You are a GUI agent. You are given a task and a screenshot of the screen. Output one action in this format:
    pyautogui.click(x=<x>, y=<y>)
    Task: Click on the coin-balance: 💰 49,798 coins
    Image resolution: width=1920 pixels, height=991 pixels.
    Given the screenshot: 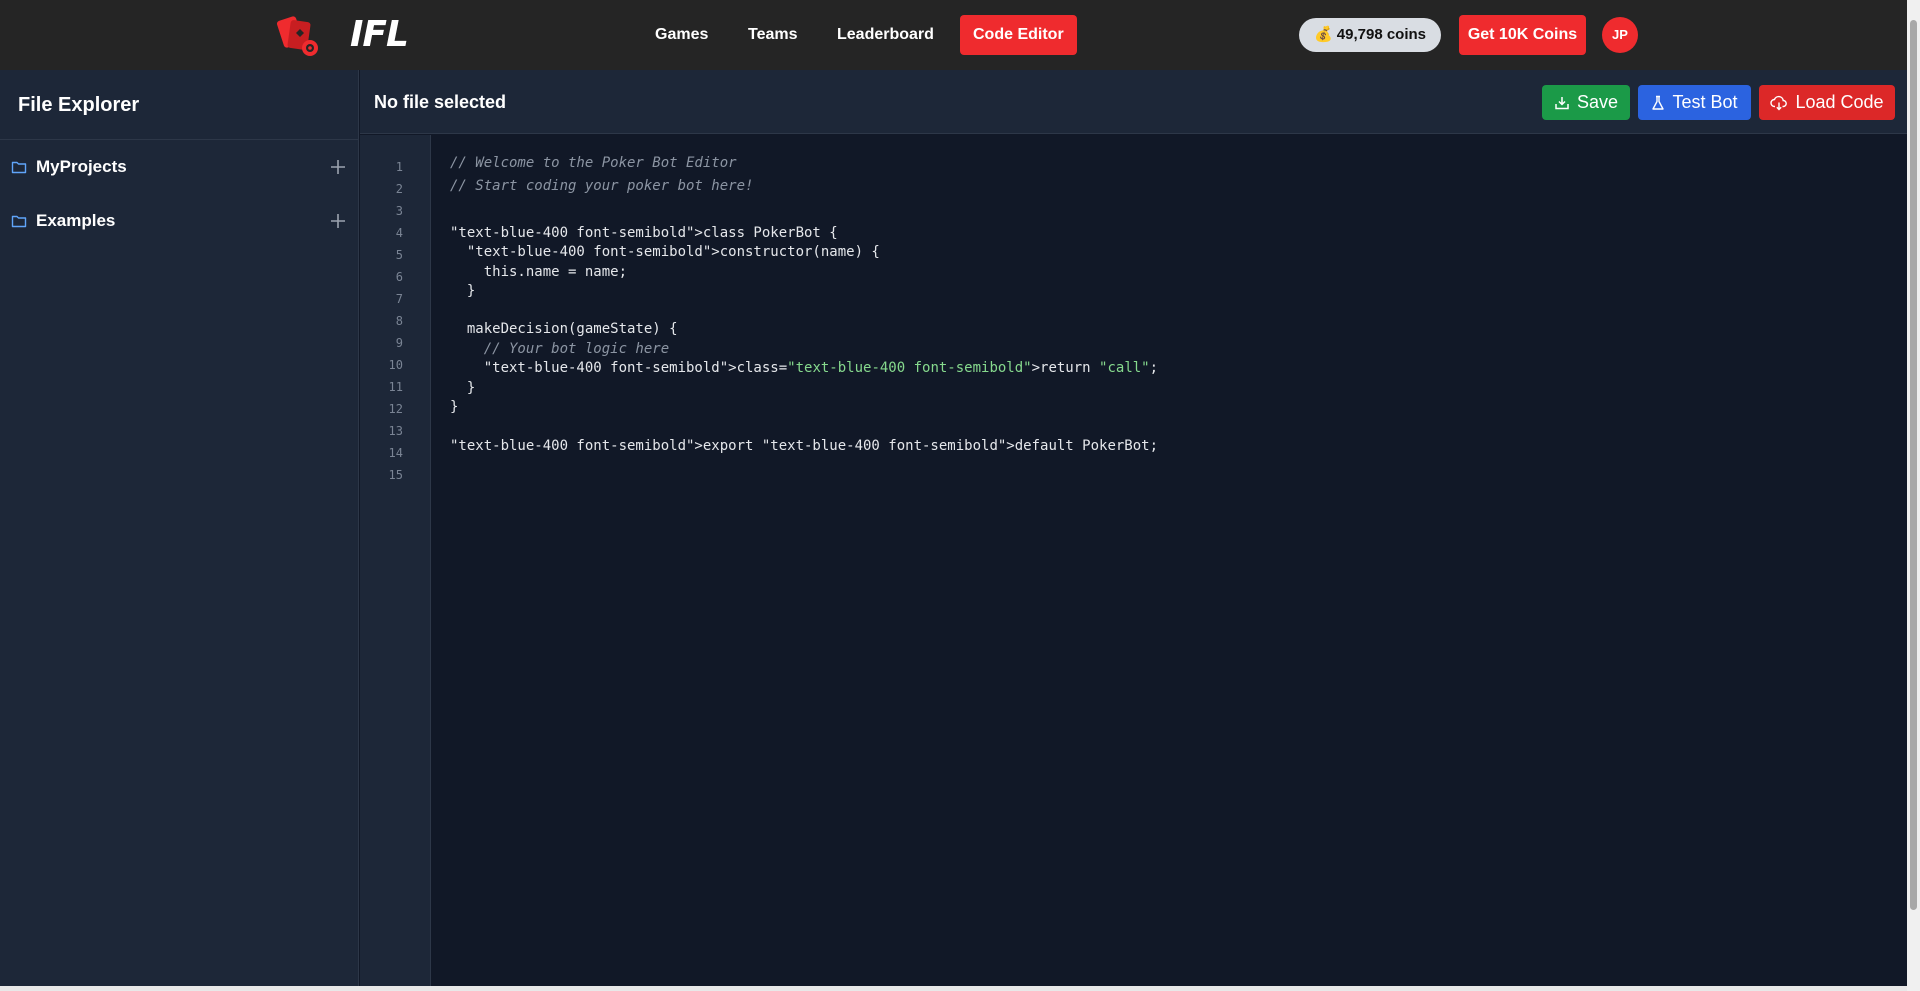 What is the action you would take?
    pyautogui.click(x=1370, y=35)
    